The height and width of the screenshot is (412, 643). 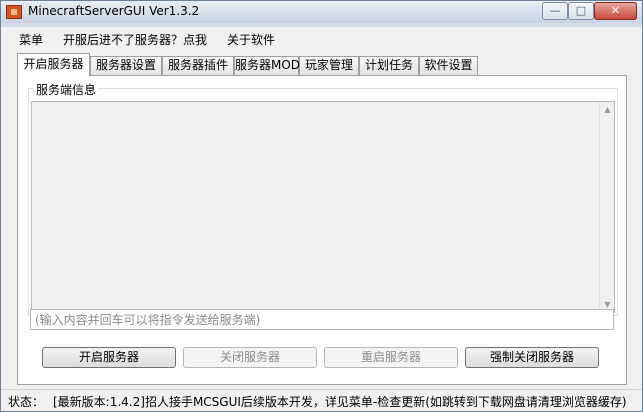 I want to click on maximize-button: □, so click(x=581, y=11).